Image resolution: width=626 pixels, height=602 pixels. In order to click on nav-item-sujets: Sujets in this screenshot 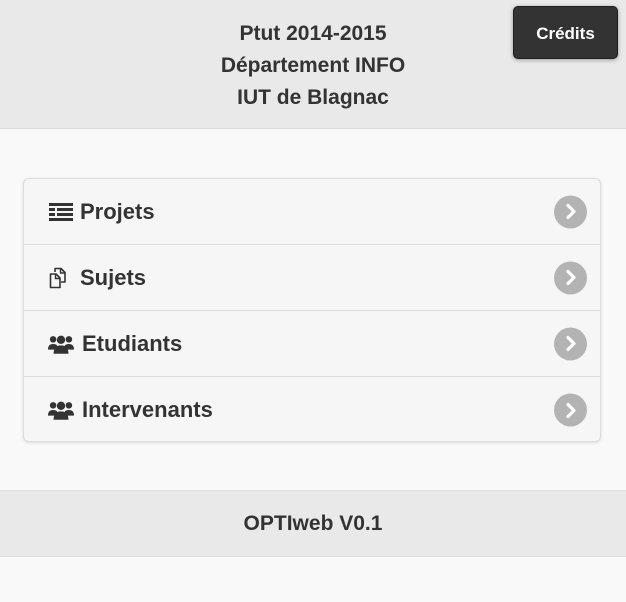, I will do `click(312, 278)`.